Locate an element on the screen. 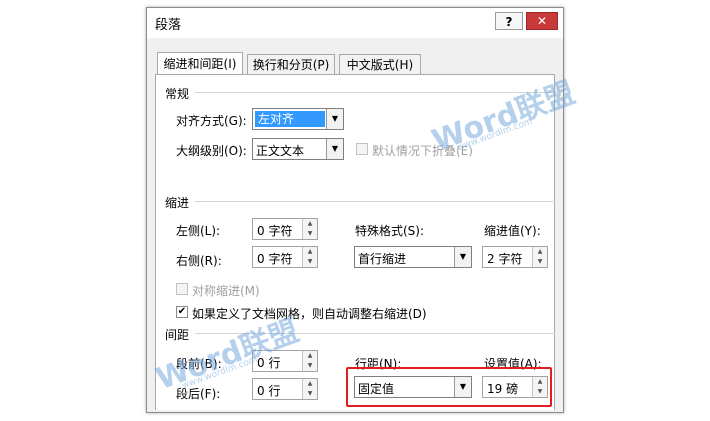 Image resolution: width=710 pixels, height=421 pixels. spacing-heading: 间距 is located at coordinates (177, 335).